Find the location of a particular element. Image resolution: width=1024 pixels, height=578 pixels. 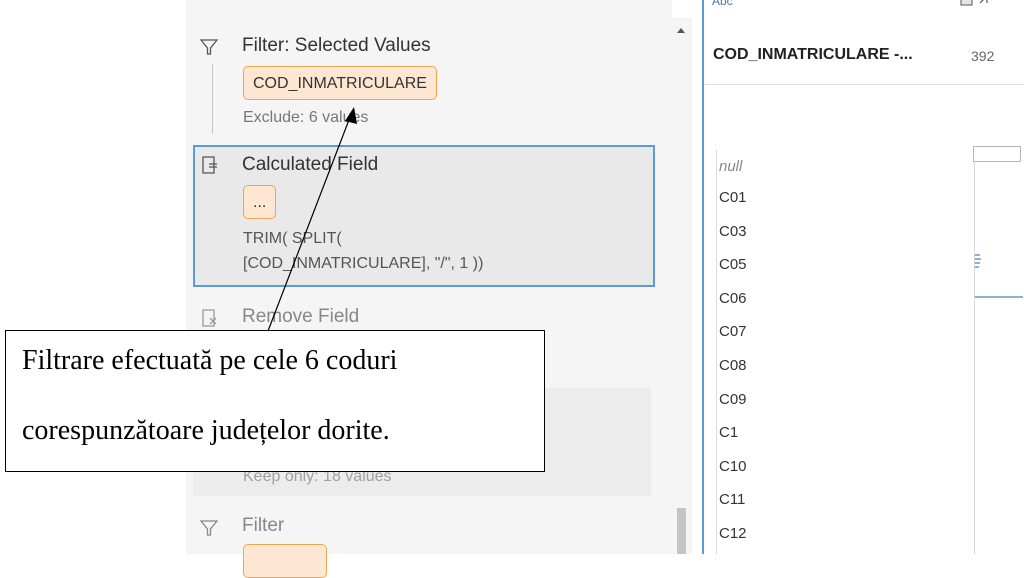

field-type-label: Abc is located at coordinates (722, 4).